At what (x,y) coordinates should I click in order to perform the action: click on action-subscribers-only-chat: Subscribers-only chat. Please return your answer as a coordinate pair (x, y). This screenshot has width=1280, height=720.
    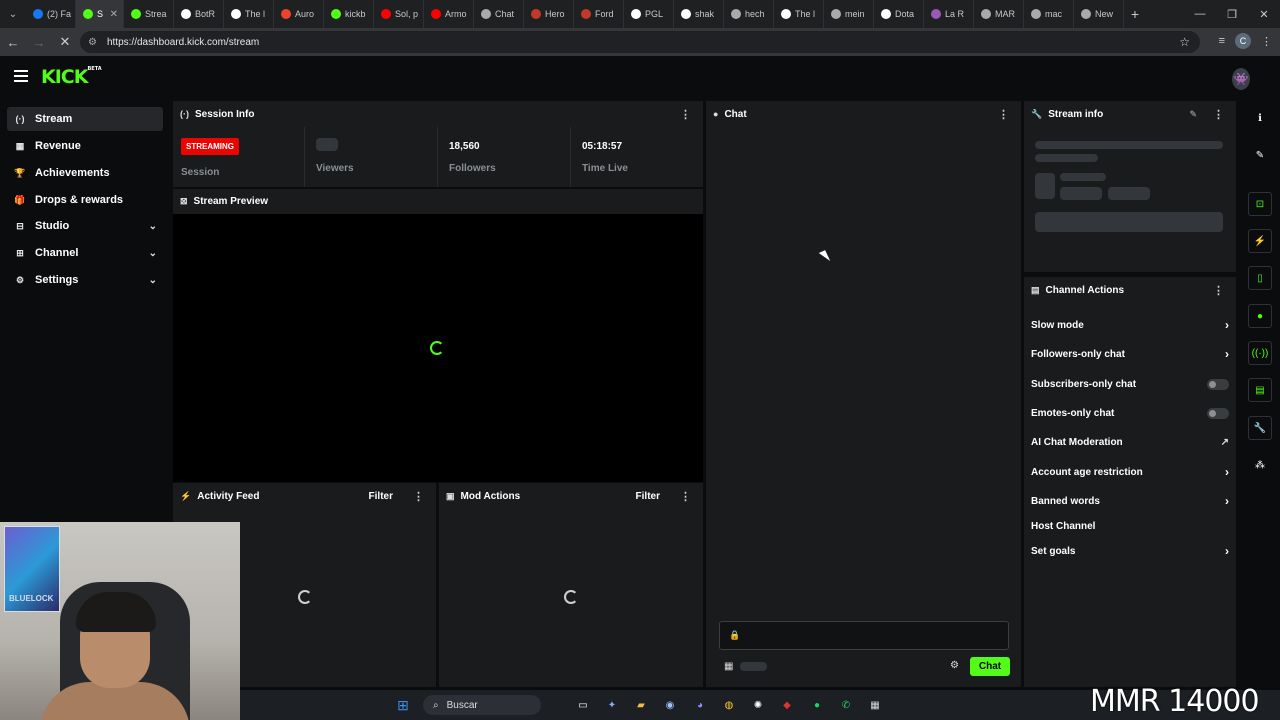
    Looking at the image, I should click on (1130, 384).